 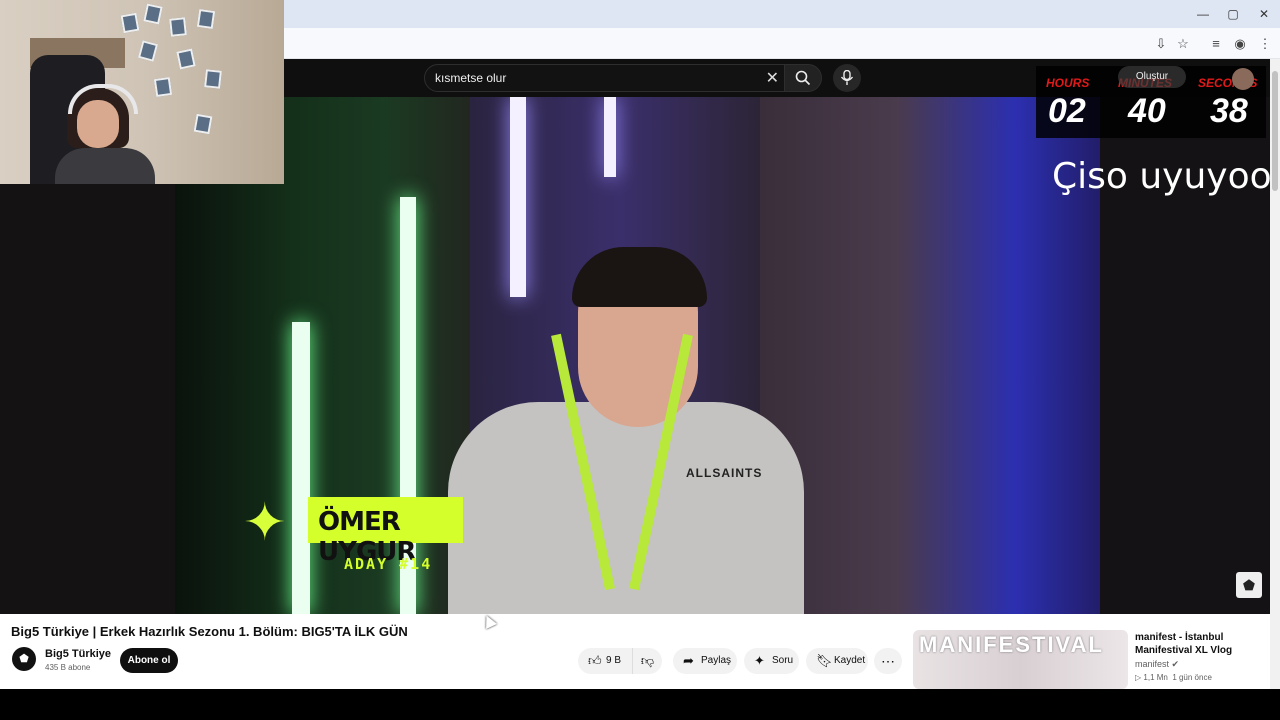 I want to click on search-icon, so click(x=803, y=78).